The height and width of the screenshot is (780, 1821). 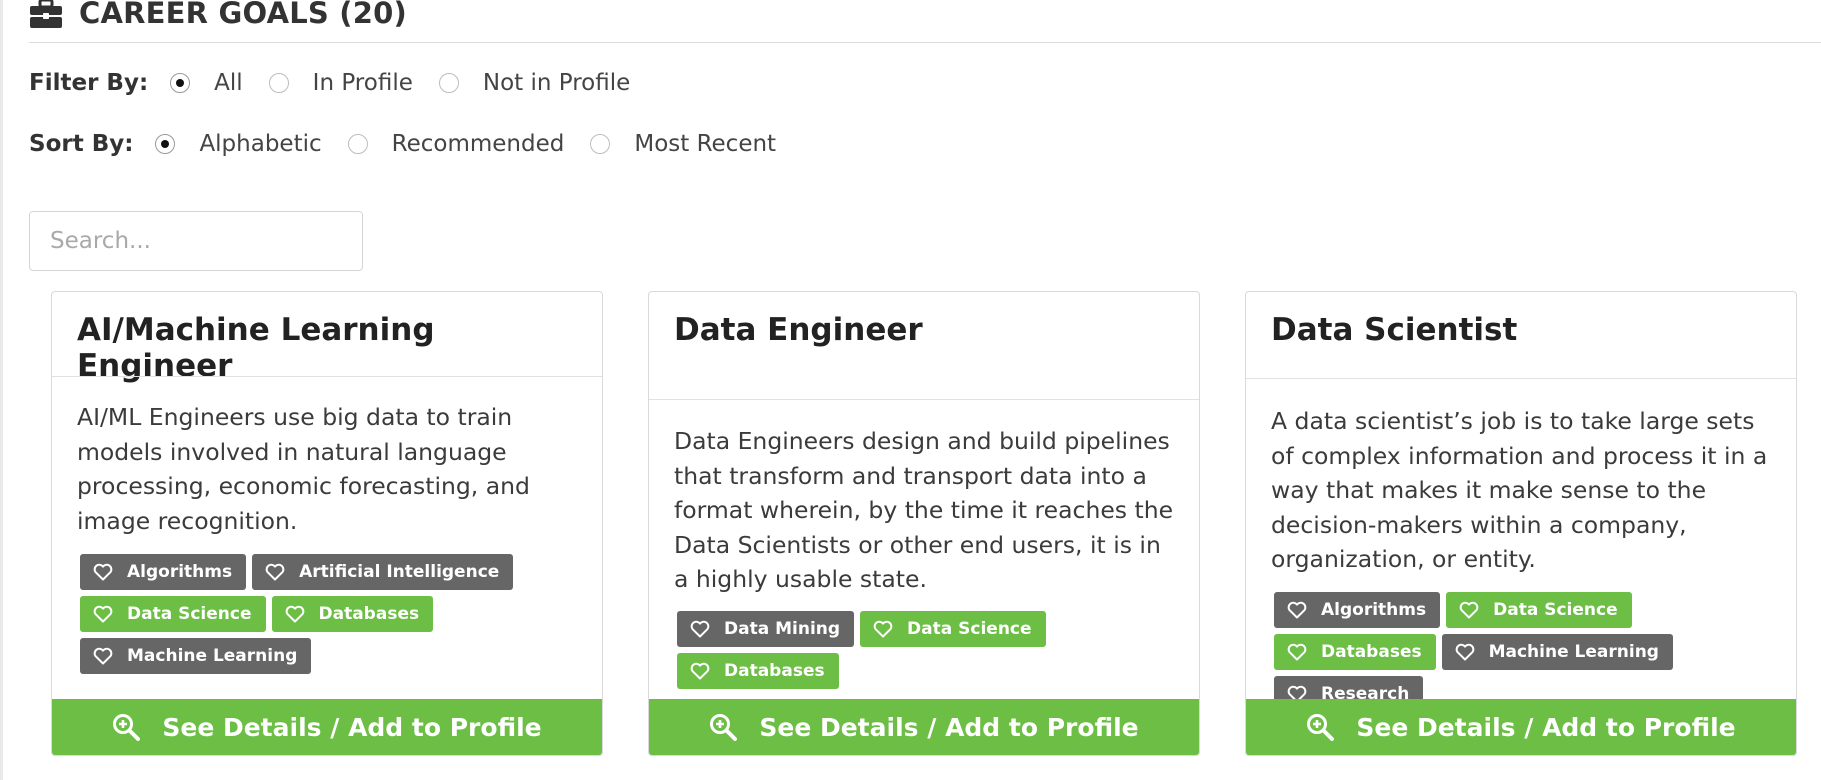 I want to click on tag-data-mining: Data Mining, so click(x=766, y=629).